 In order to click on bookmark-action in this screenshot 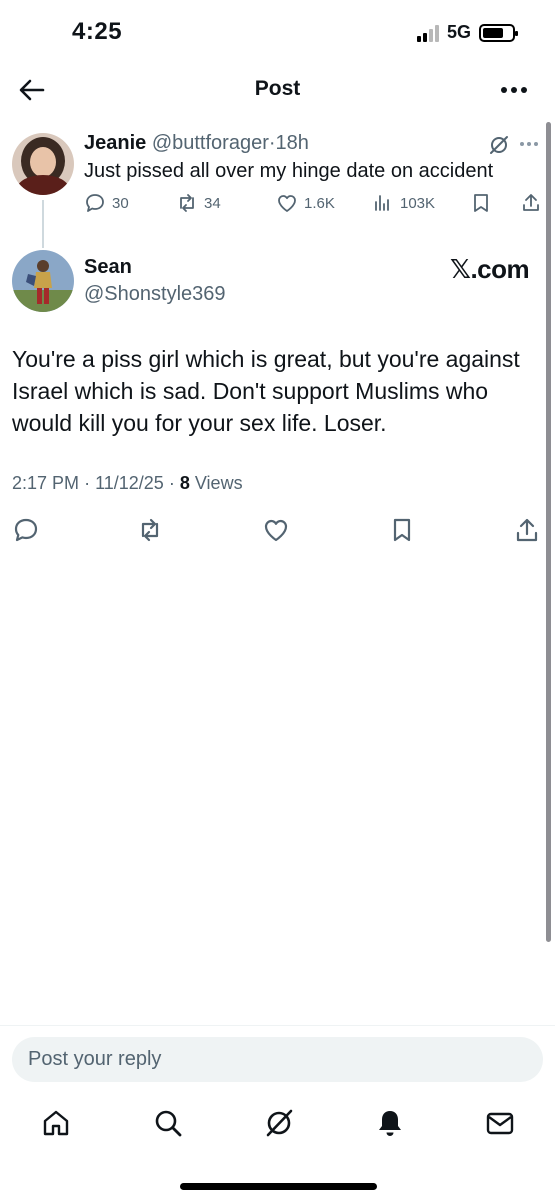, I will do `click(481, 203)`.